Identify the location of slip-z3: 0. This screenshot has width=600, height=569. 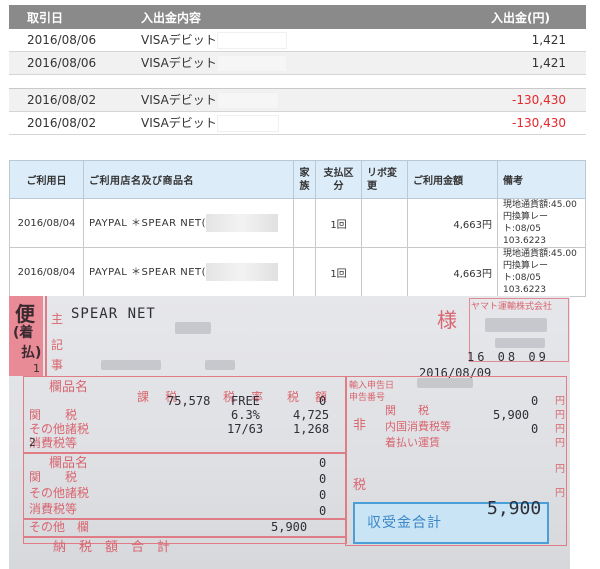
(323, 479).